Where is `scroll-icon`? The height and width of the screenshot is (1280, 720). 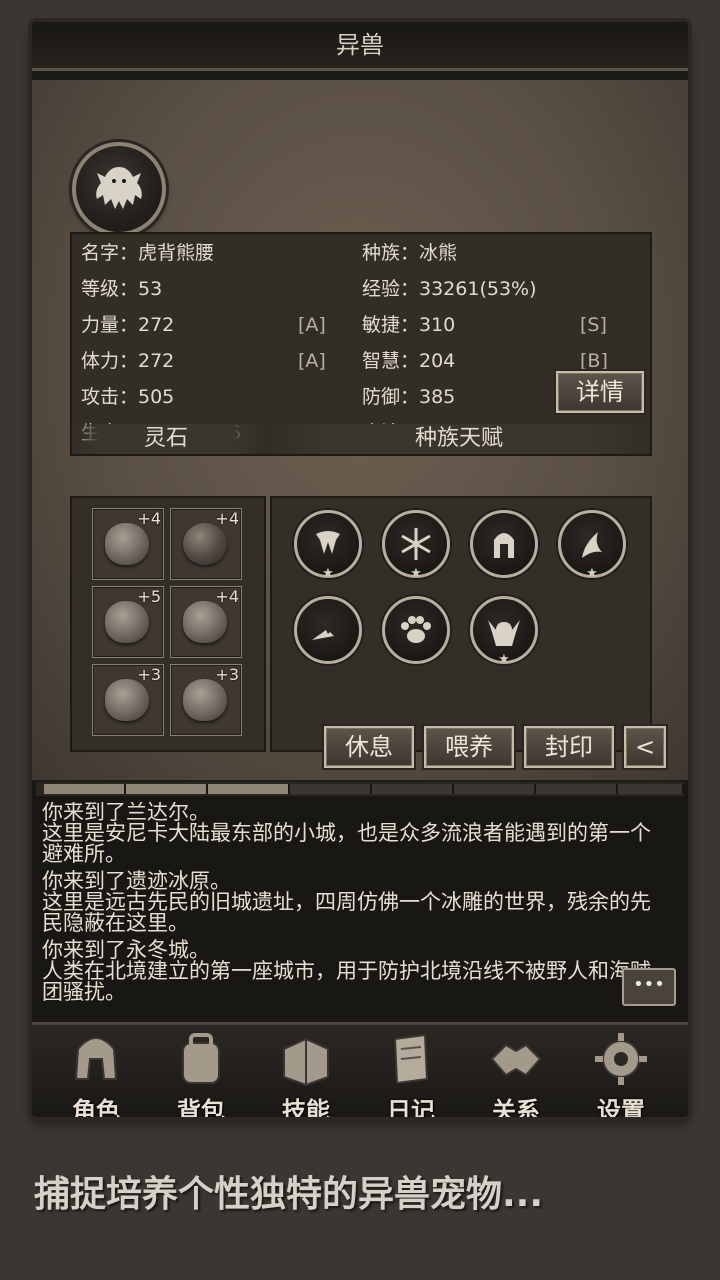
scroll-icon is located at coordinates (411, 1059).